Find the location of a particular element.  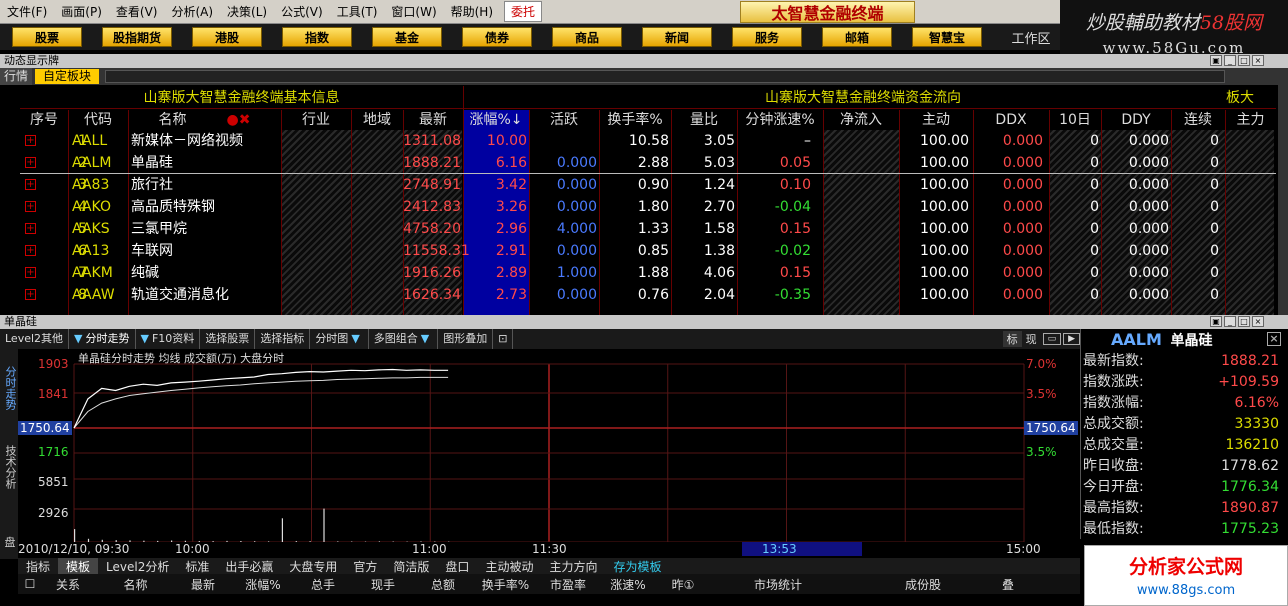

bhdr-market-stats: 市场统计 is located at coordinates (778, 584).